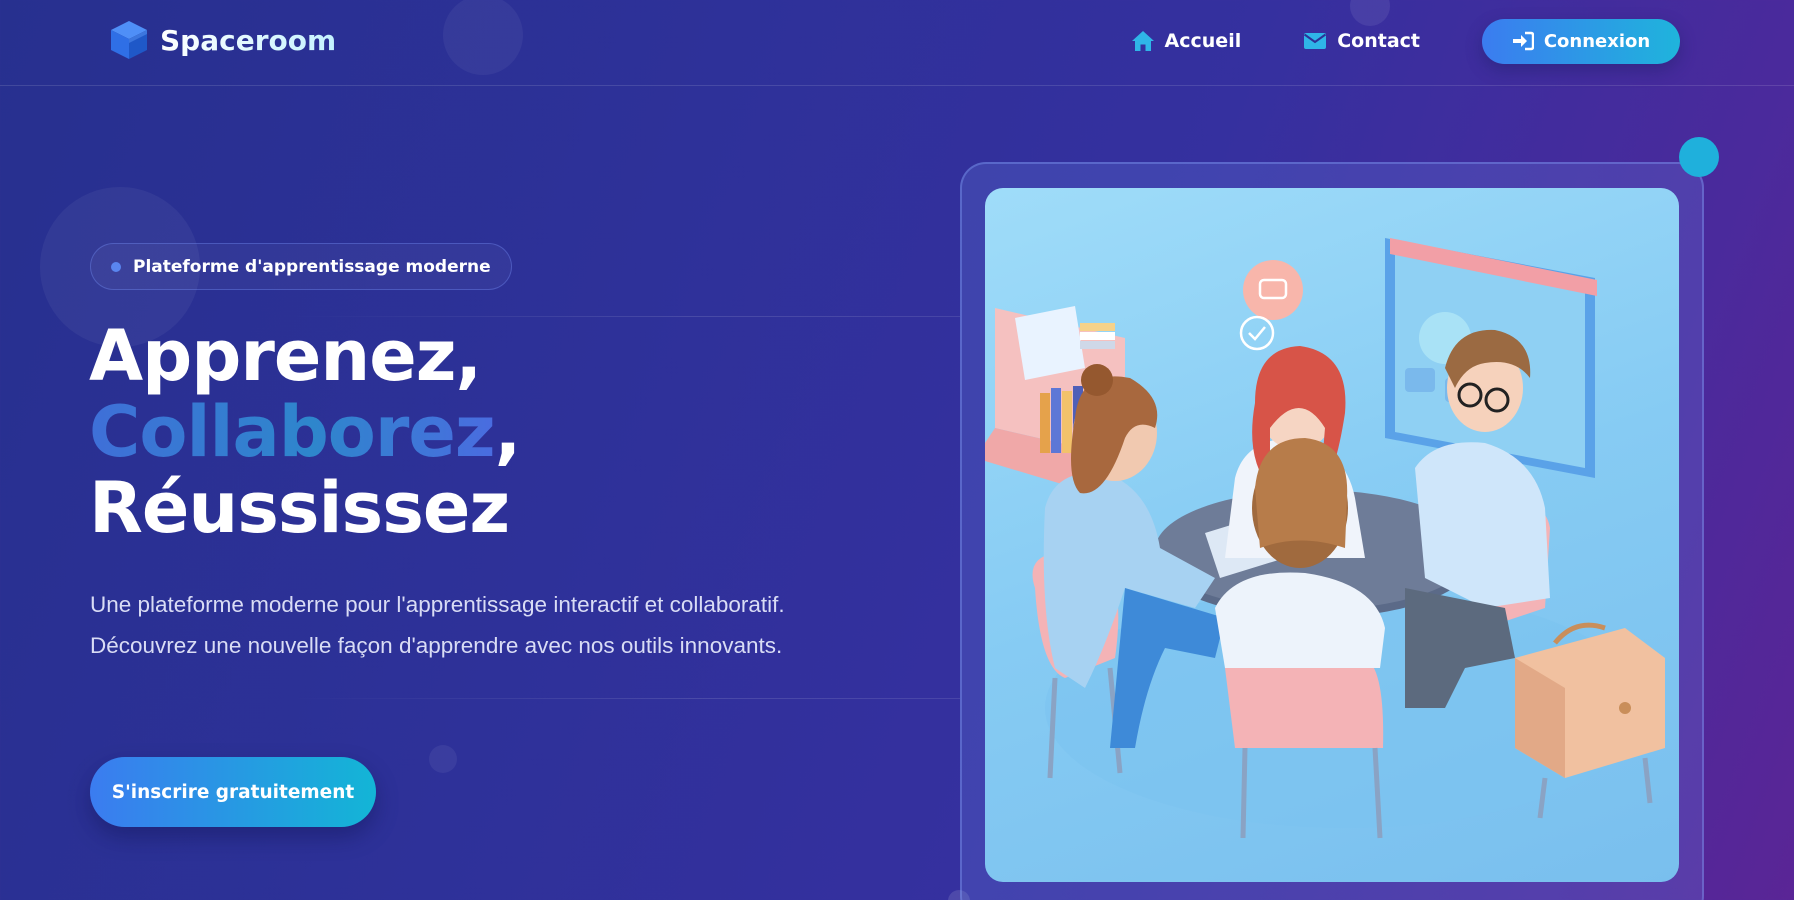  Describe the element at coordinates (116, 266) in the screenshot. I see `badge-dot` at that location.